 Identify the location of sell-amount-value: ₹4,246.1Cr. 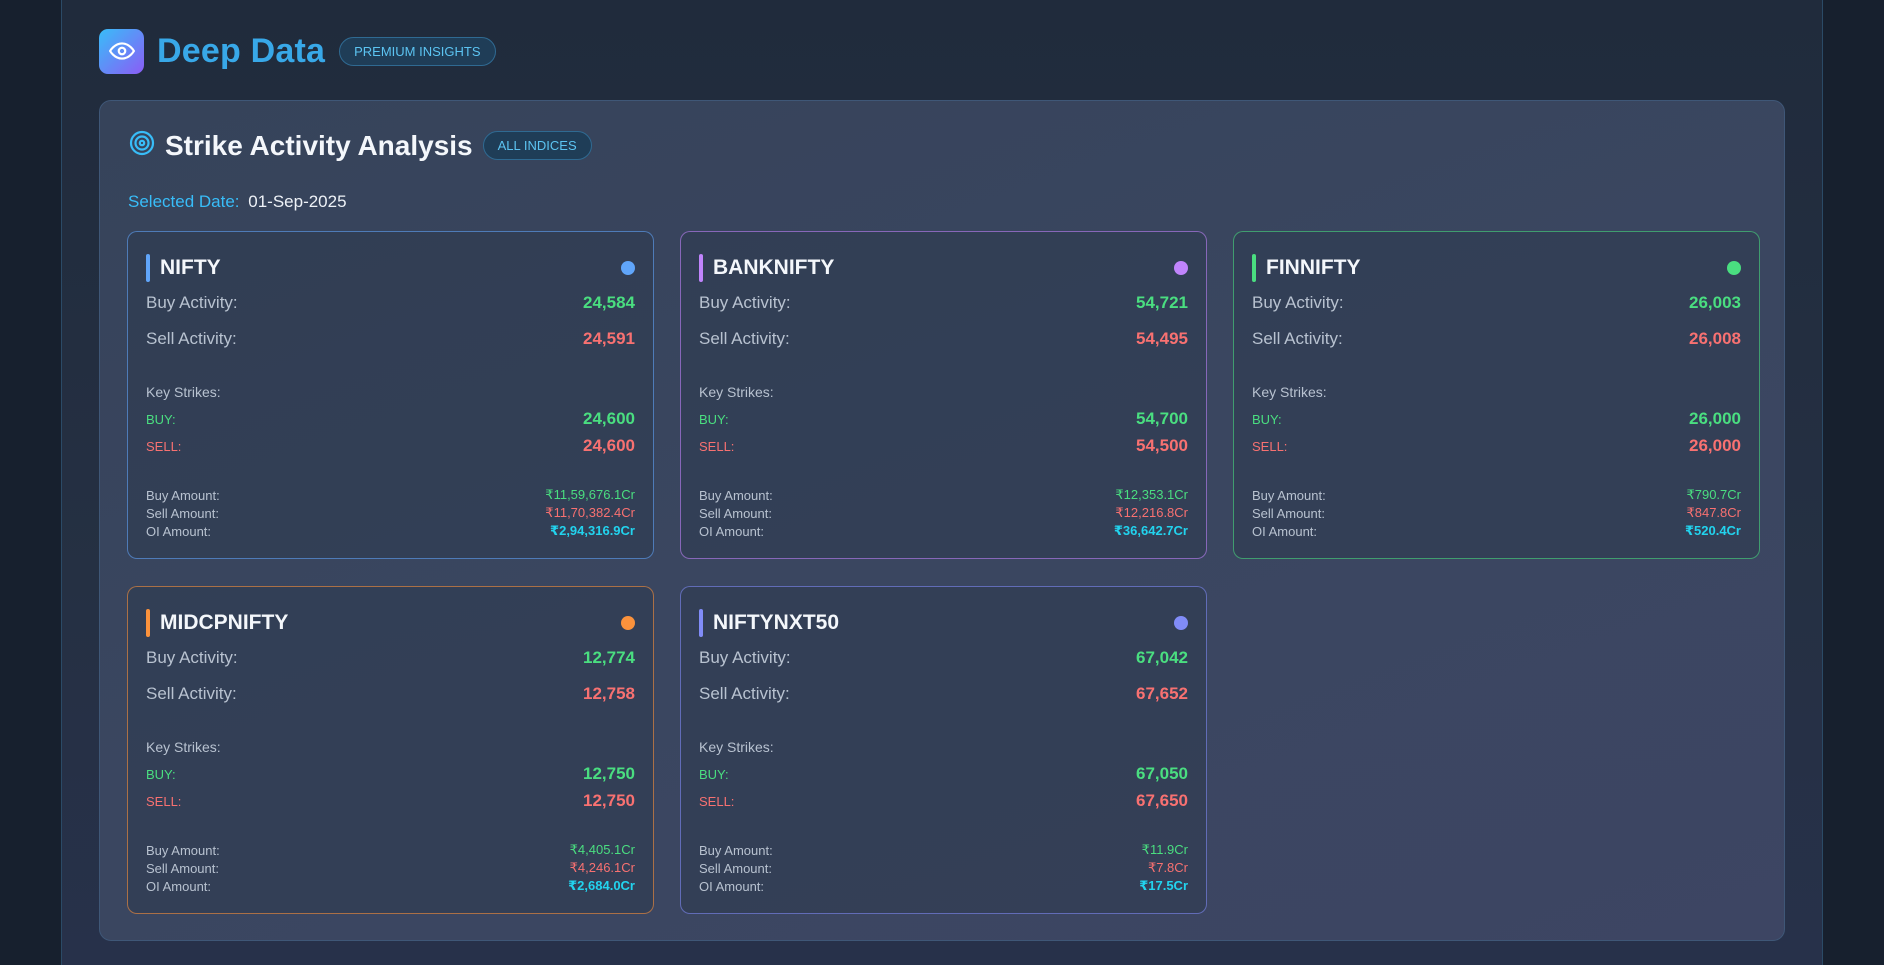
(602, 867).